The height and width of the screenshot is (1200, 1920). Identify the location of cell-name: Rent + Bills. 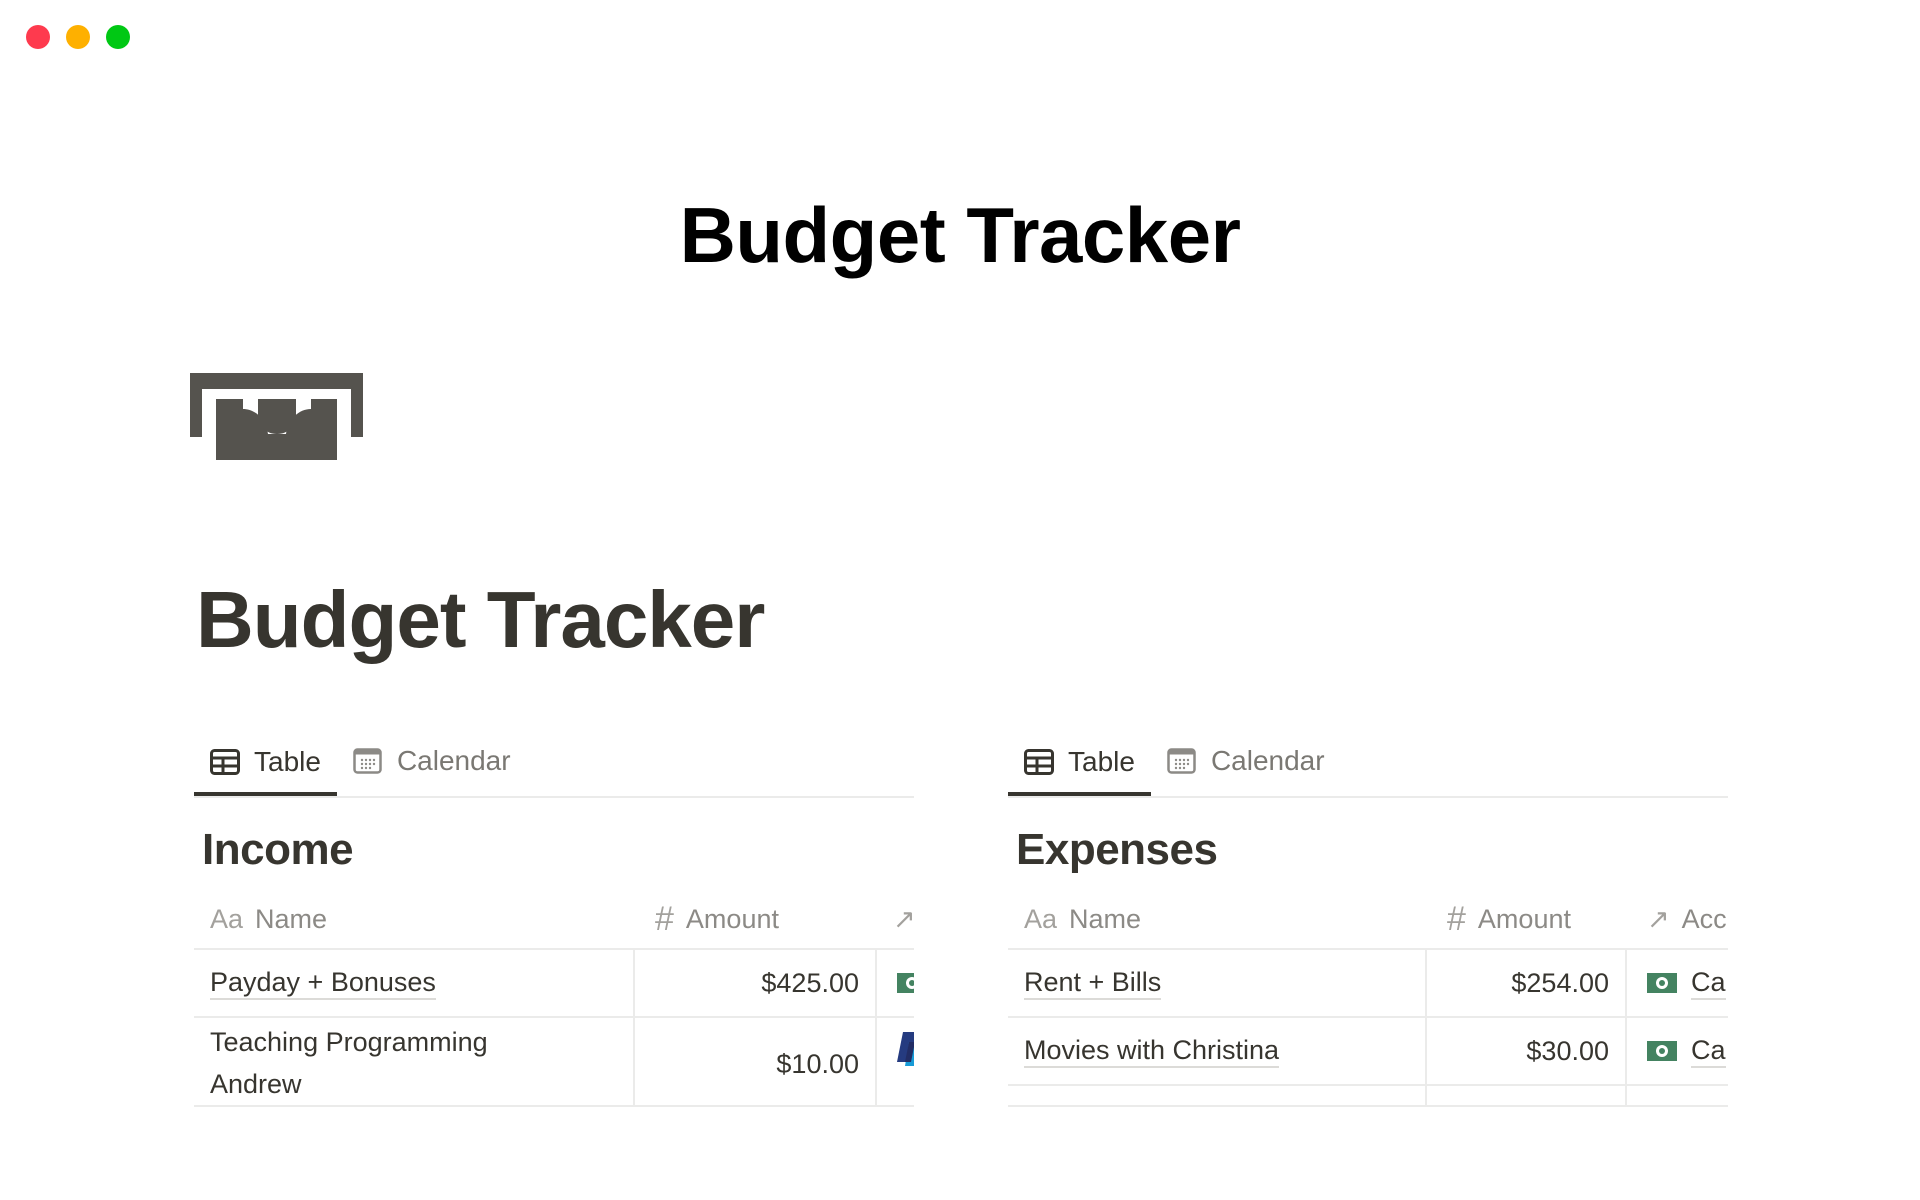
(1217, 983).